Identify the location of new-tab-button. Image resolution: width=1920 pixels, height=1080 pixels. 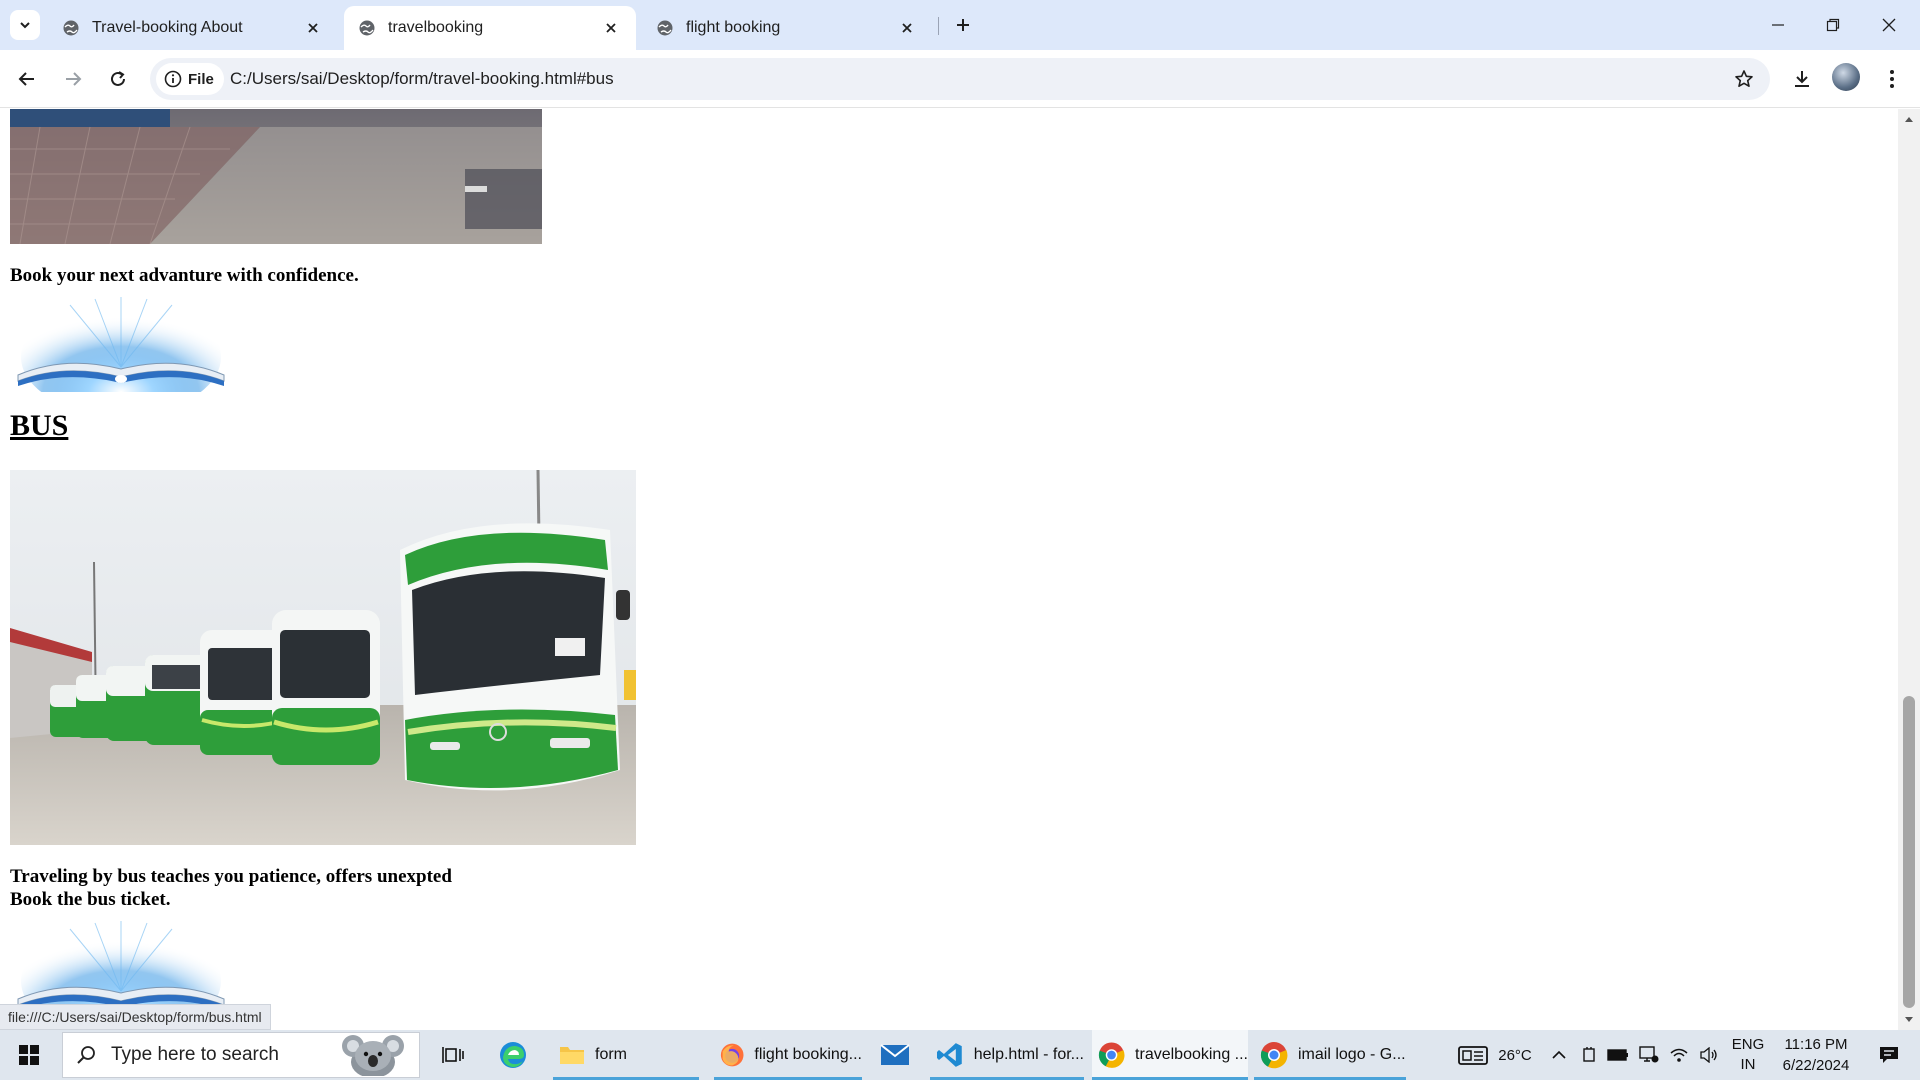
(963, 25).